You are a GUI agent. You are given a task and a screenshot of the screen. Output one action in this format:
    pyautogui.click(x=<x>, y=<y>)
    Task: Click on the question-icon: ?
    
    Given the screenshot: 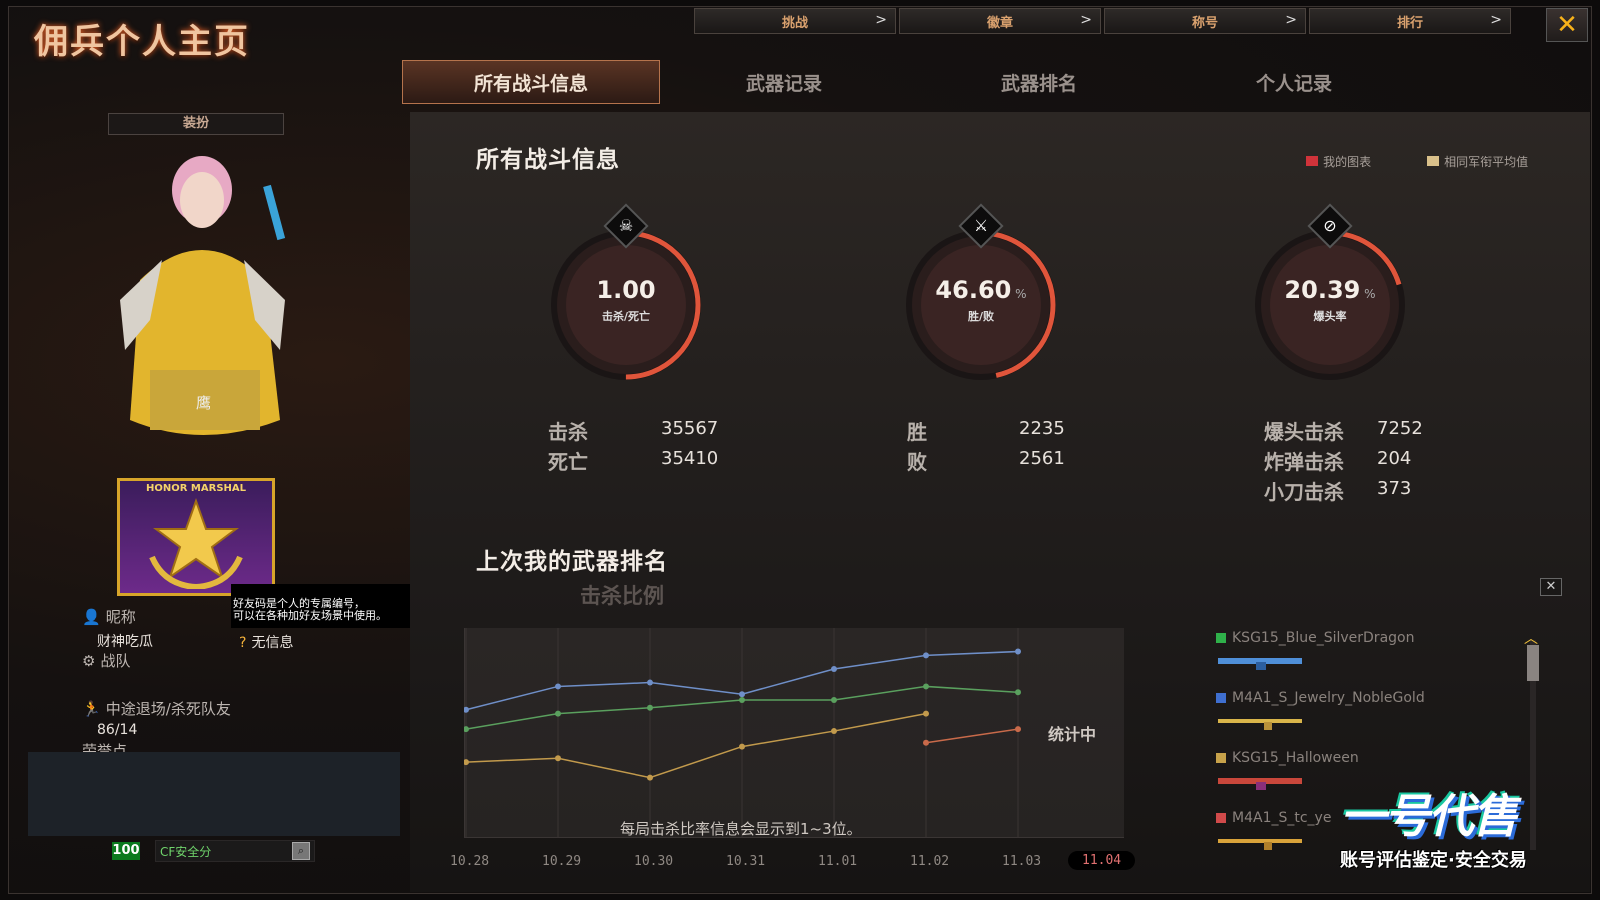 What is the action you would take?
    pyautogui.click(x=242, y=643)
    